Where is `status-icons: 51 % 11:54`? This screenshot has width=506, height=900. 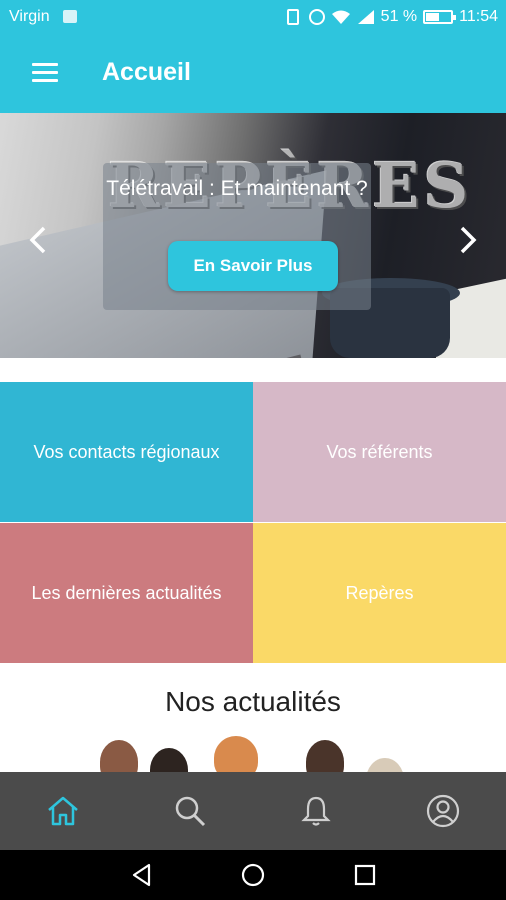 status-icons: 51 % 11:54 is located at coordinates (390, 17).